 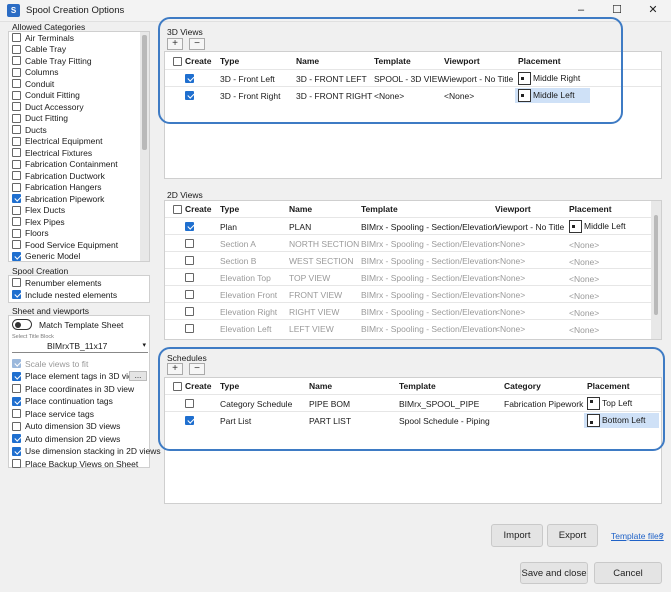 What do you see at coordinates (300, 227) in the screenshot?
I see `name-cell: PLAN` at bounding box center [300, 227].